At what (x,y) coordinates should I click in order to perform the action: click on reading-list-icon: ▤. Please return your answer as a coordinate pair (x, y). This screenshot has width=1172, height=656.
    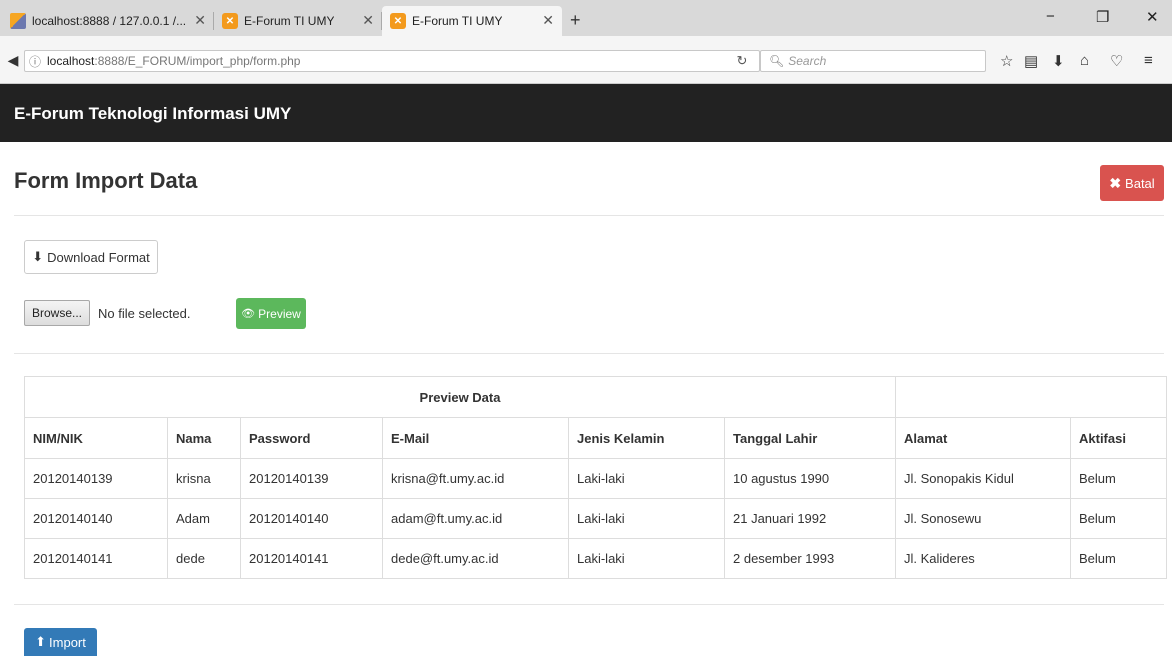
    Looking at the image, I should click on (1031, 61).